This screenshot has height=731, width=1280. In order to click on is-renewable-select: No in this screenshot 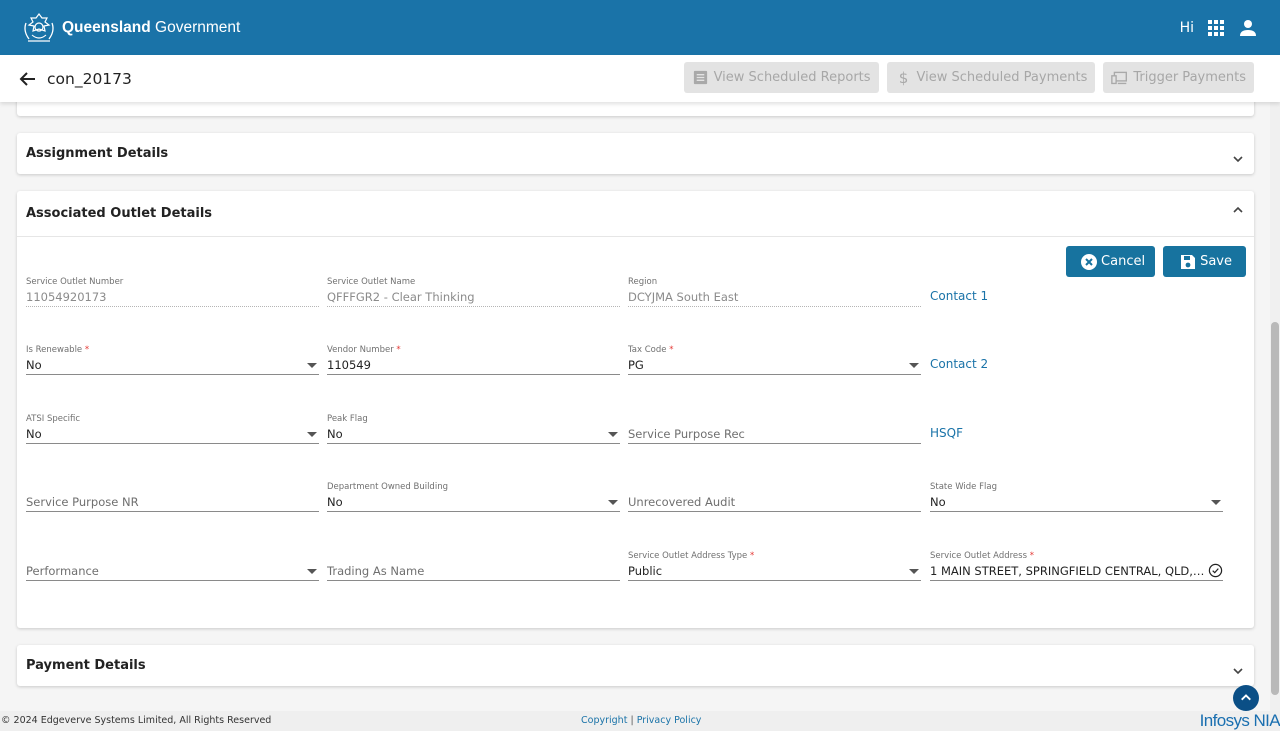, I will do `click(172, 365)`.